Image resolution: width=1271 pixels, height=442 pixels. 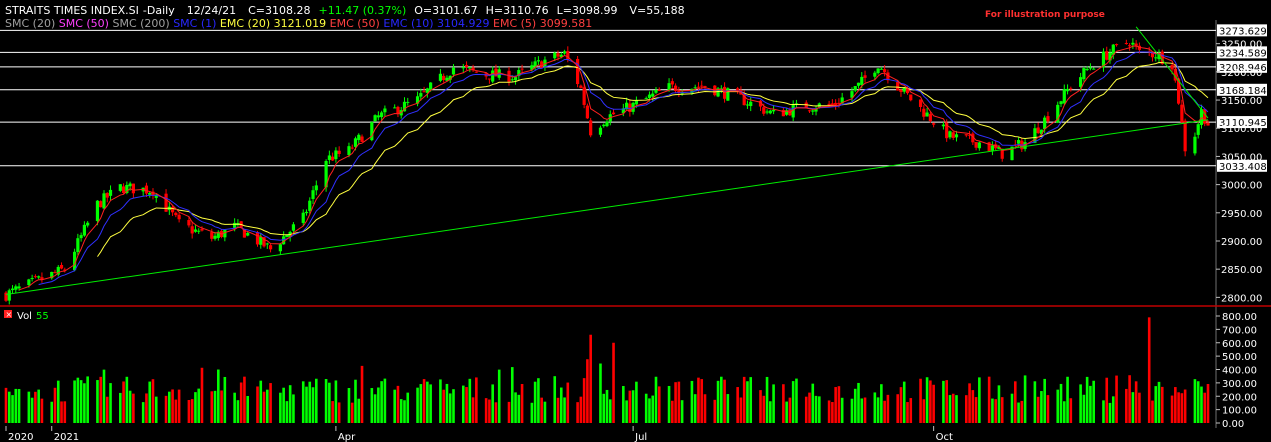 What do you see at coordinates (82, 23) in the screenshot?
I see `indicator-label: SMC (50)` at bounding box center [82, 23].